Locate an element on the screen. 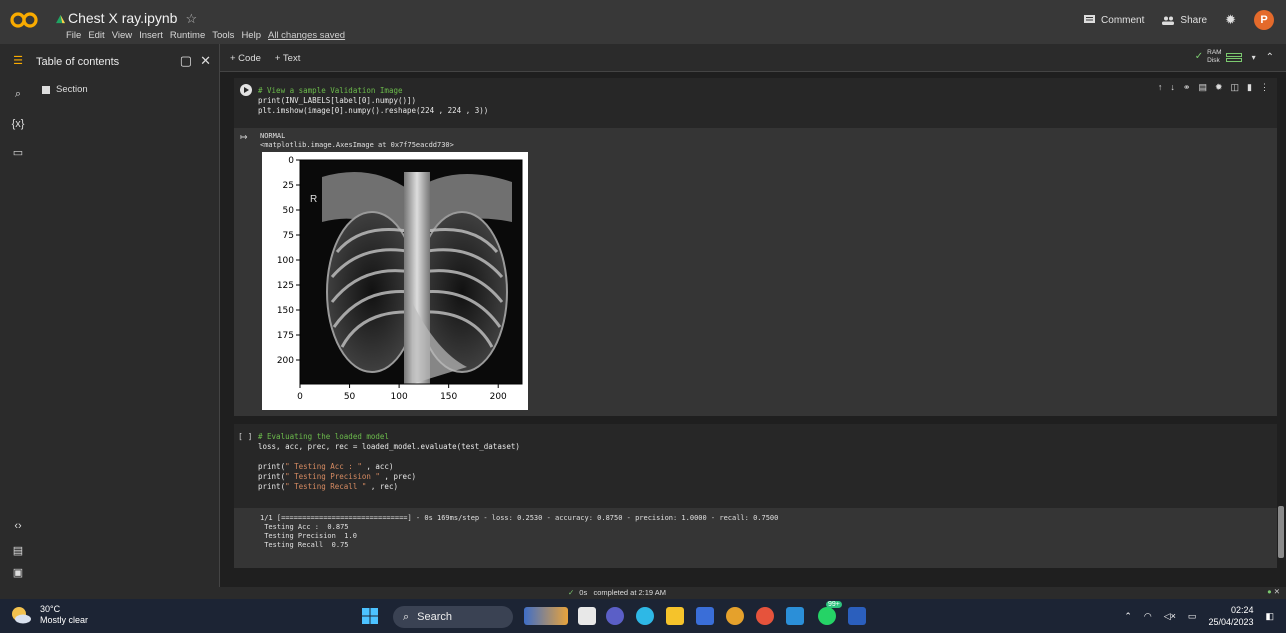 This screenshot has height=633, width=1286. move-down-icon: ↓ is located at coordinates (1172, 87).